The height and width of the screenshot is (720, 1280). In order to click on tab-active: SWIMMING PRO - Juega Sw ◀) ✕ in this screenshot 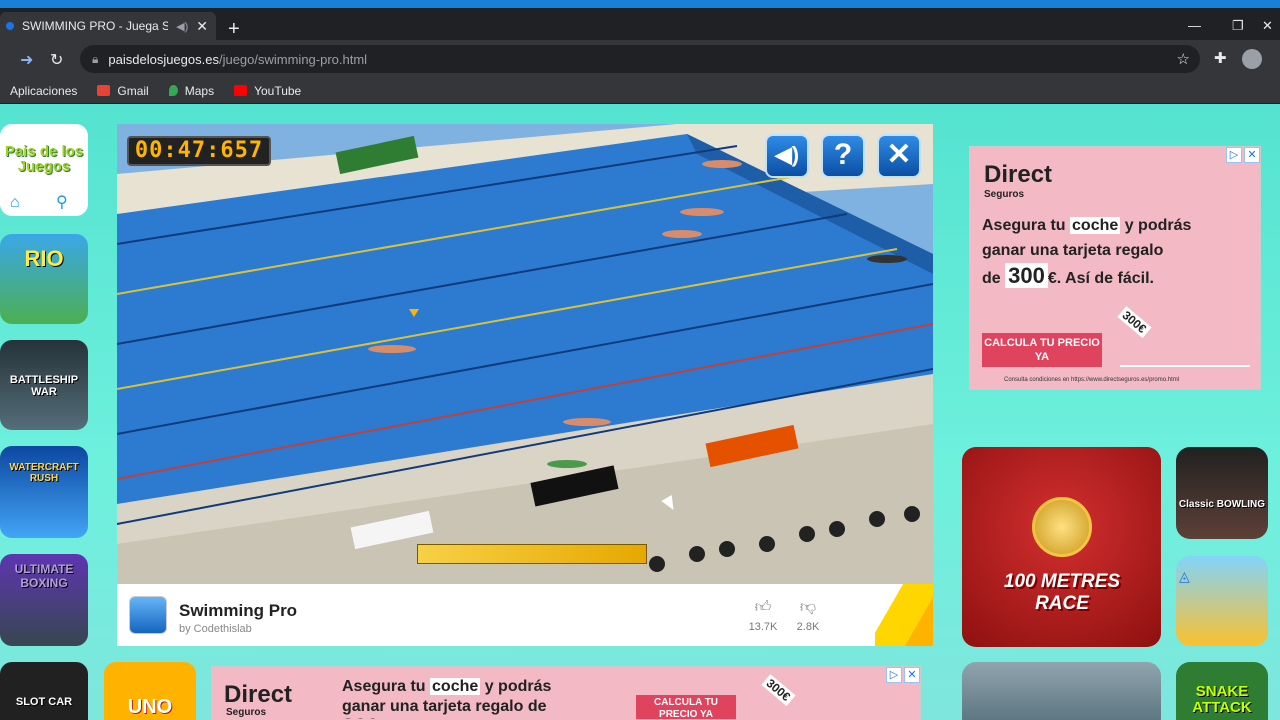, I will do `click(108, 26)`.